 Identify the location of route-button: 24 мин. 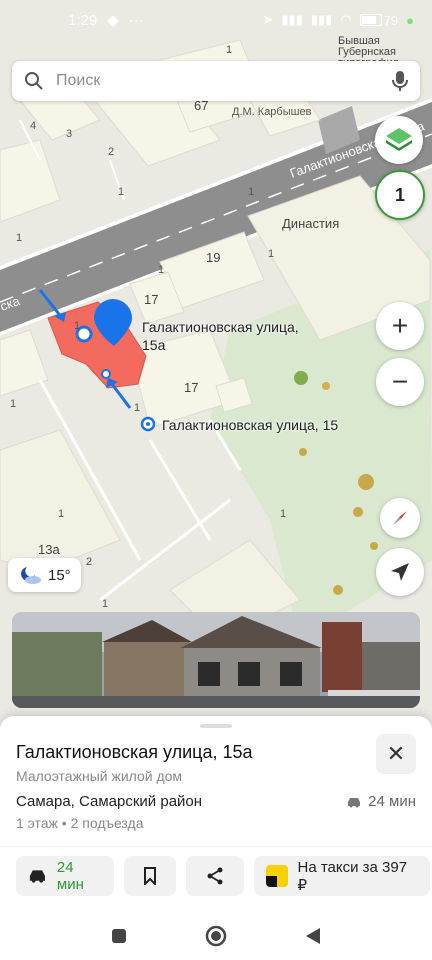
(65, 876).